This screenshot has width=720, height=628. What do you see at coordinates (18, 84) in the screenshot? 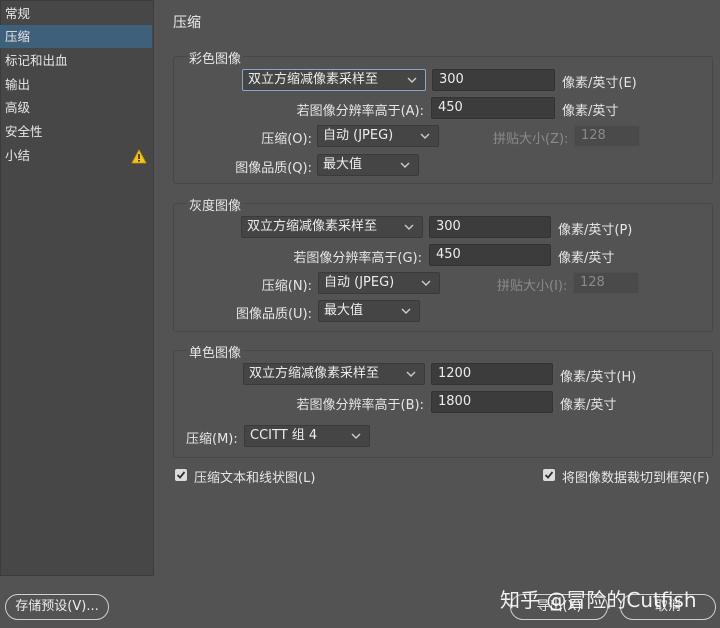
I see `sidebar-item-label: 输出` at bounding box center [18, 84].